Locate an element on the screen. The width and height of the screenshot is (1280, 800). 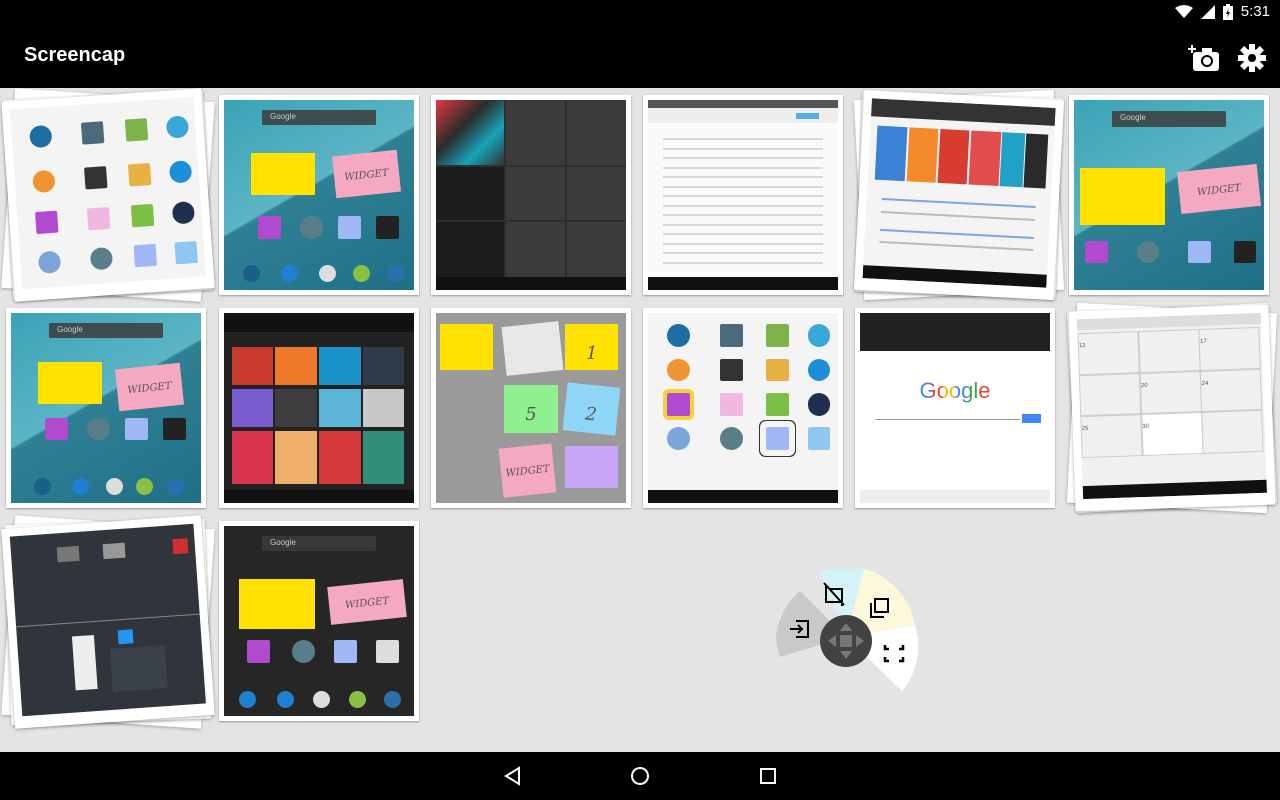
back-button is located at coordinates (513, 776).